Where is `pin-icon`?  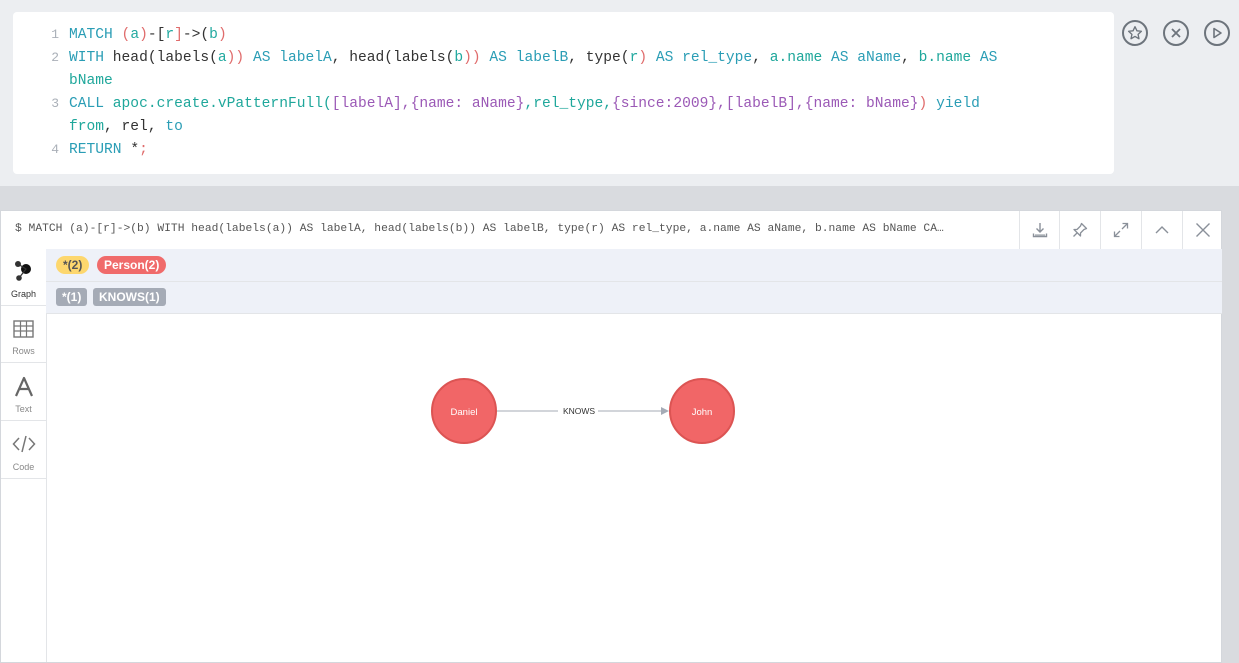
pin-icon is located at coordinates (1079, 229).